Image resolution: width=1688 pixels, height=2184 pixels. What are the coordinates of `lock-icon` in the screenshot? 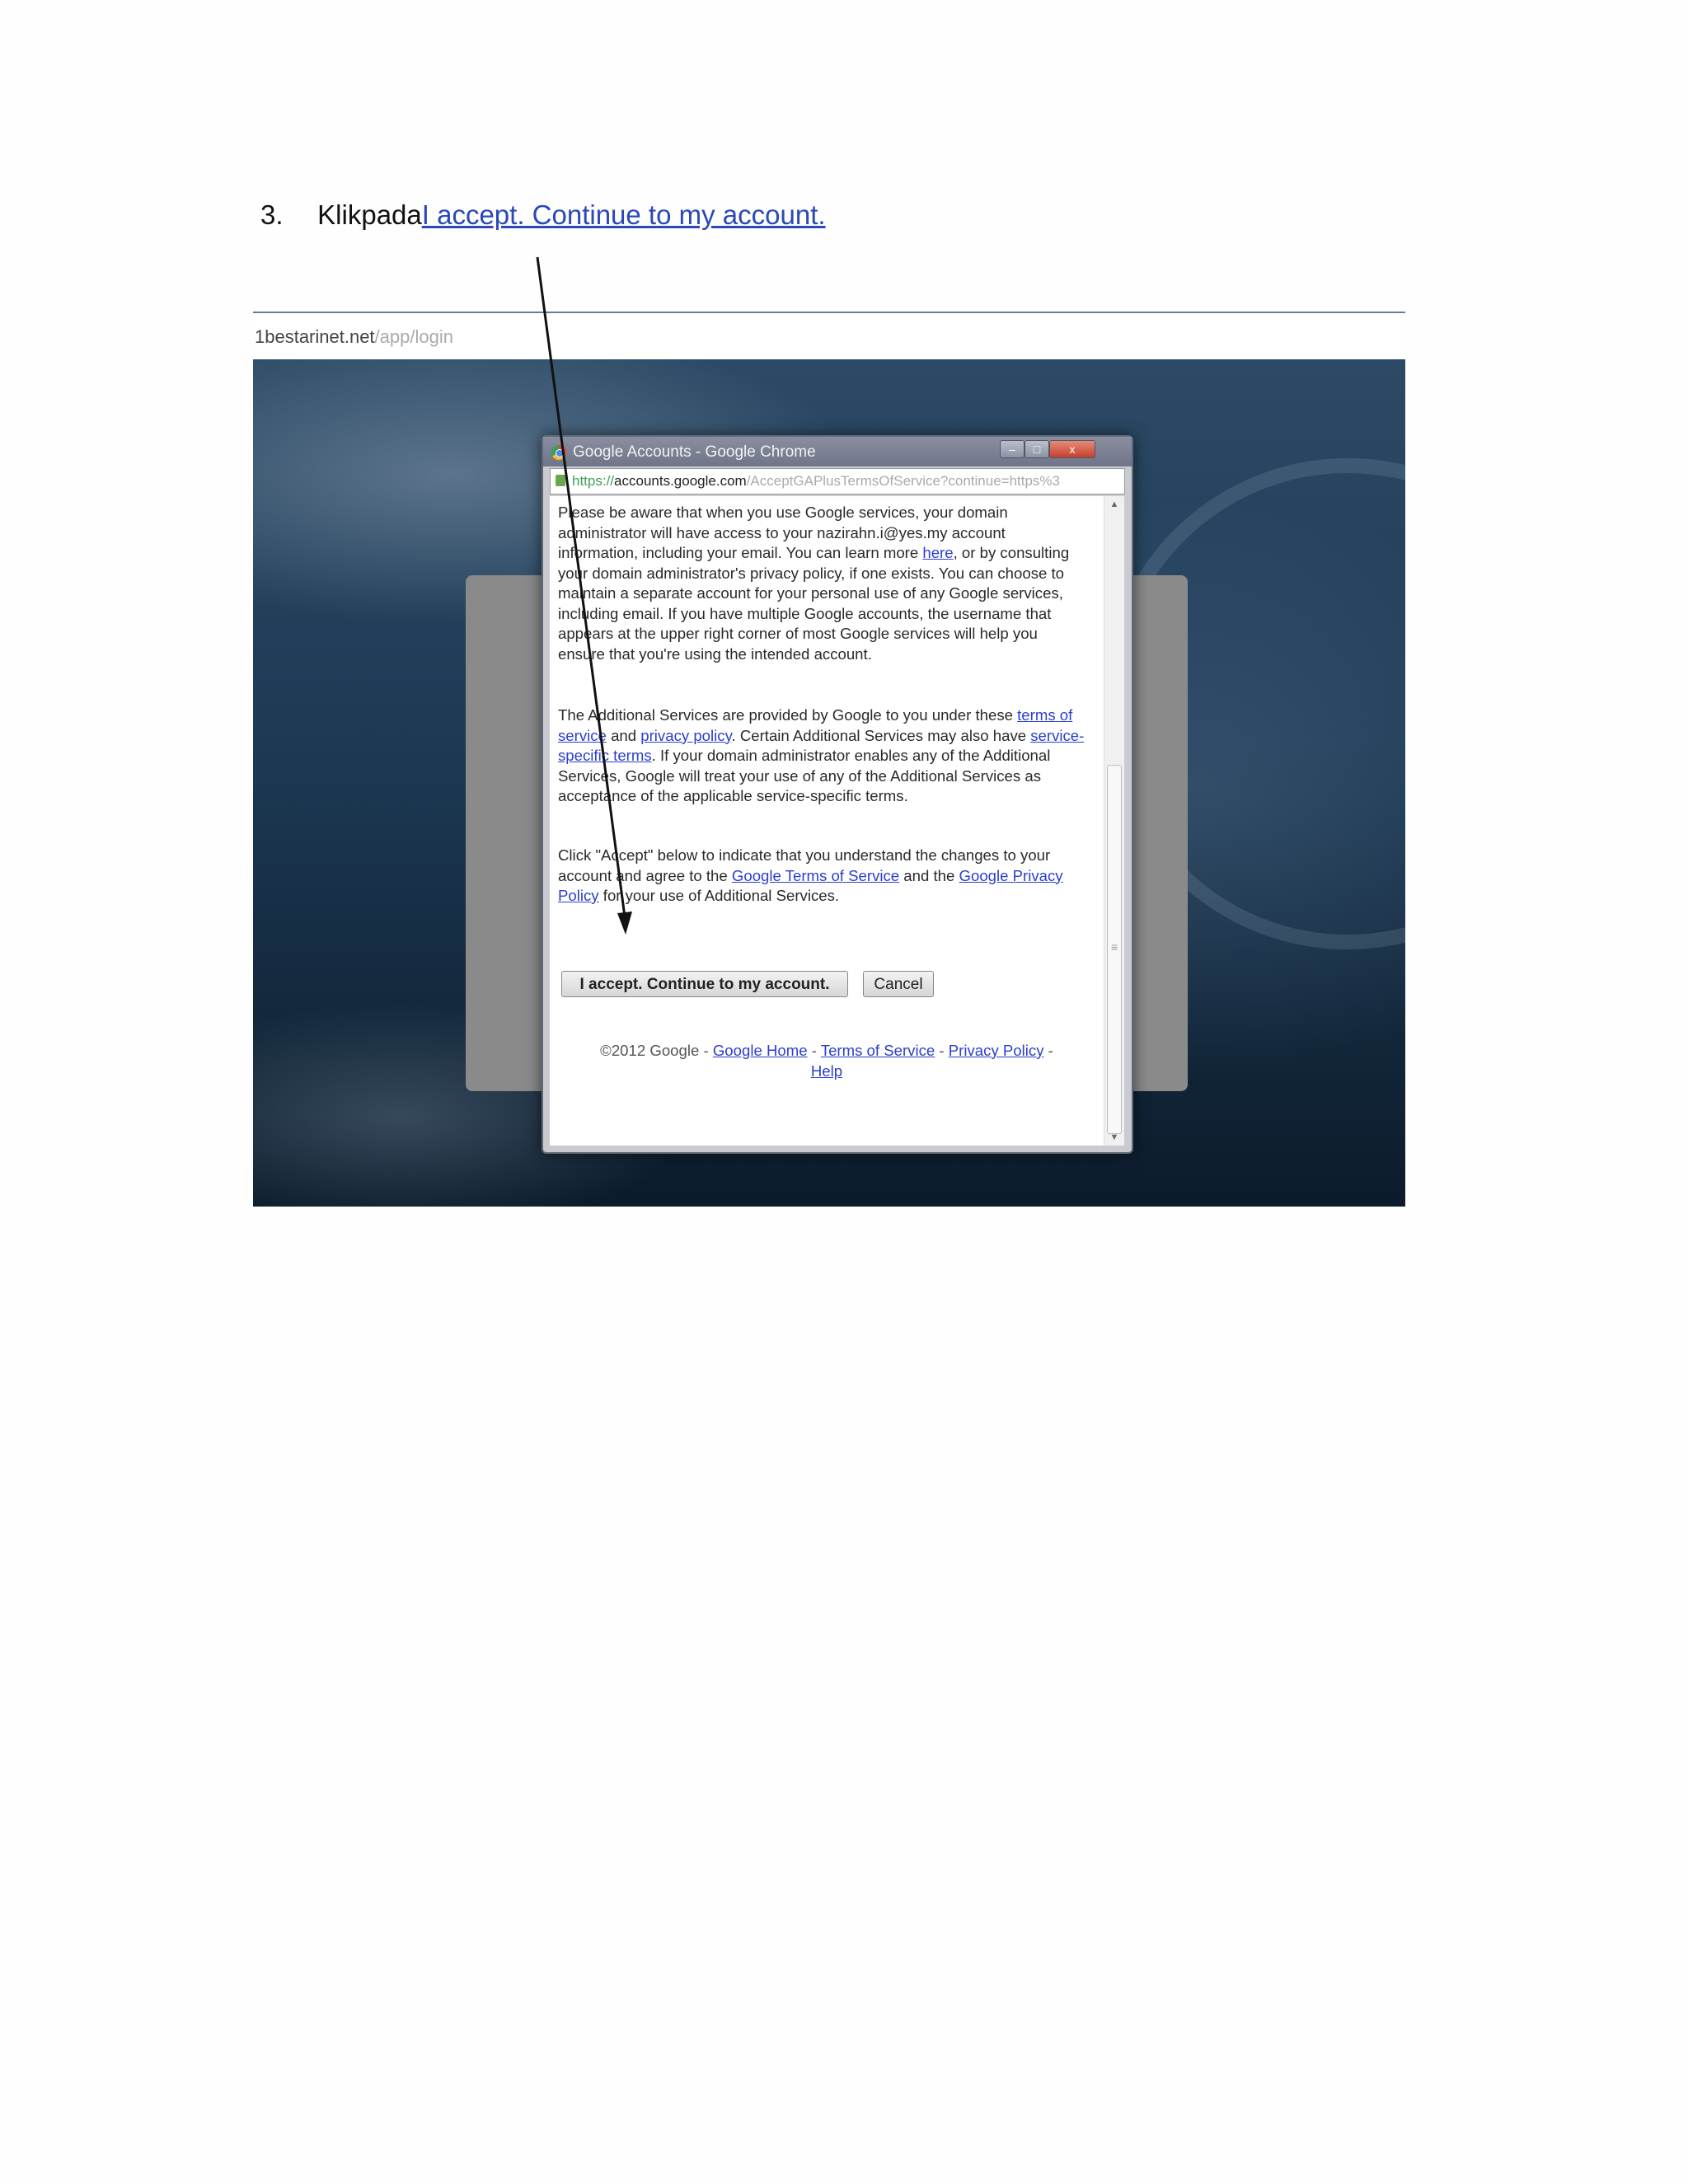 It's located at (561, 480).